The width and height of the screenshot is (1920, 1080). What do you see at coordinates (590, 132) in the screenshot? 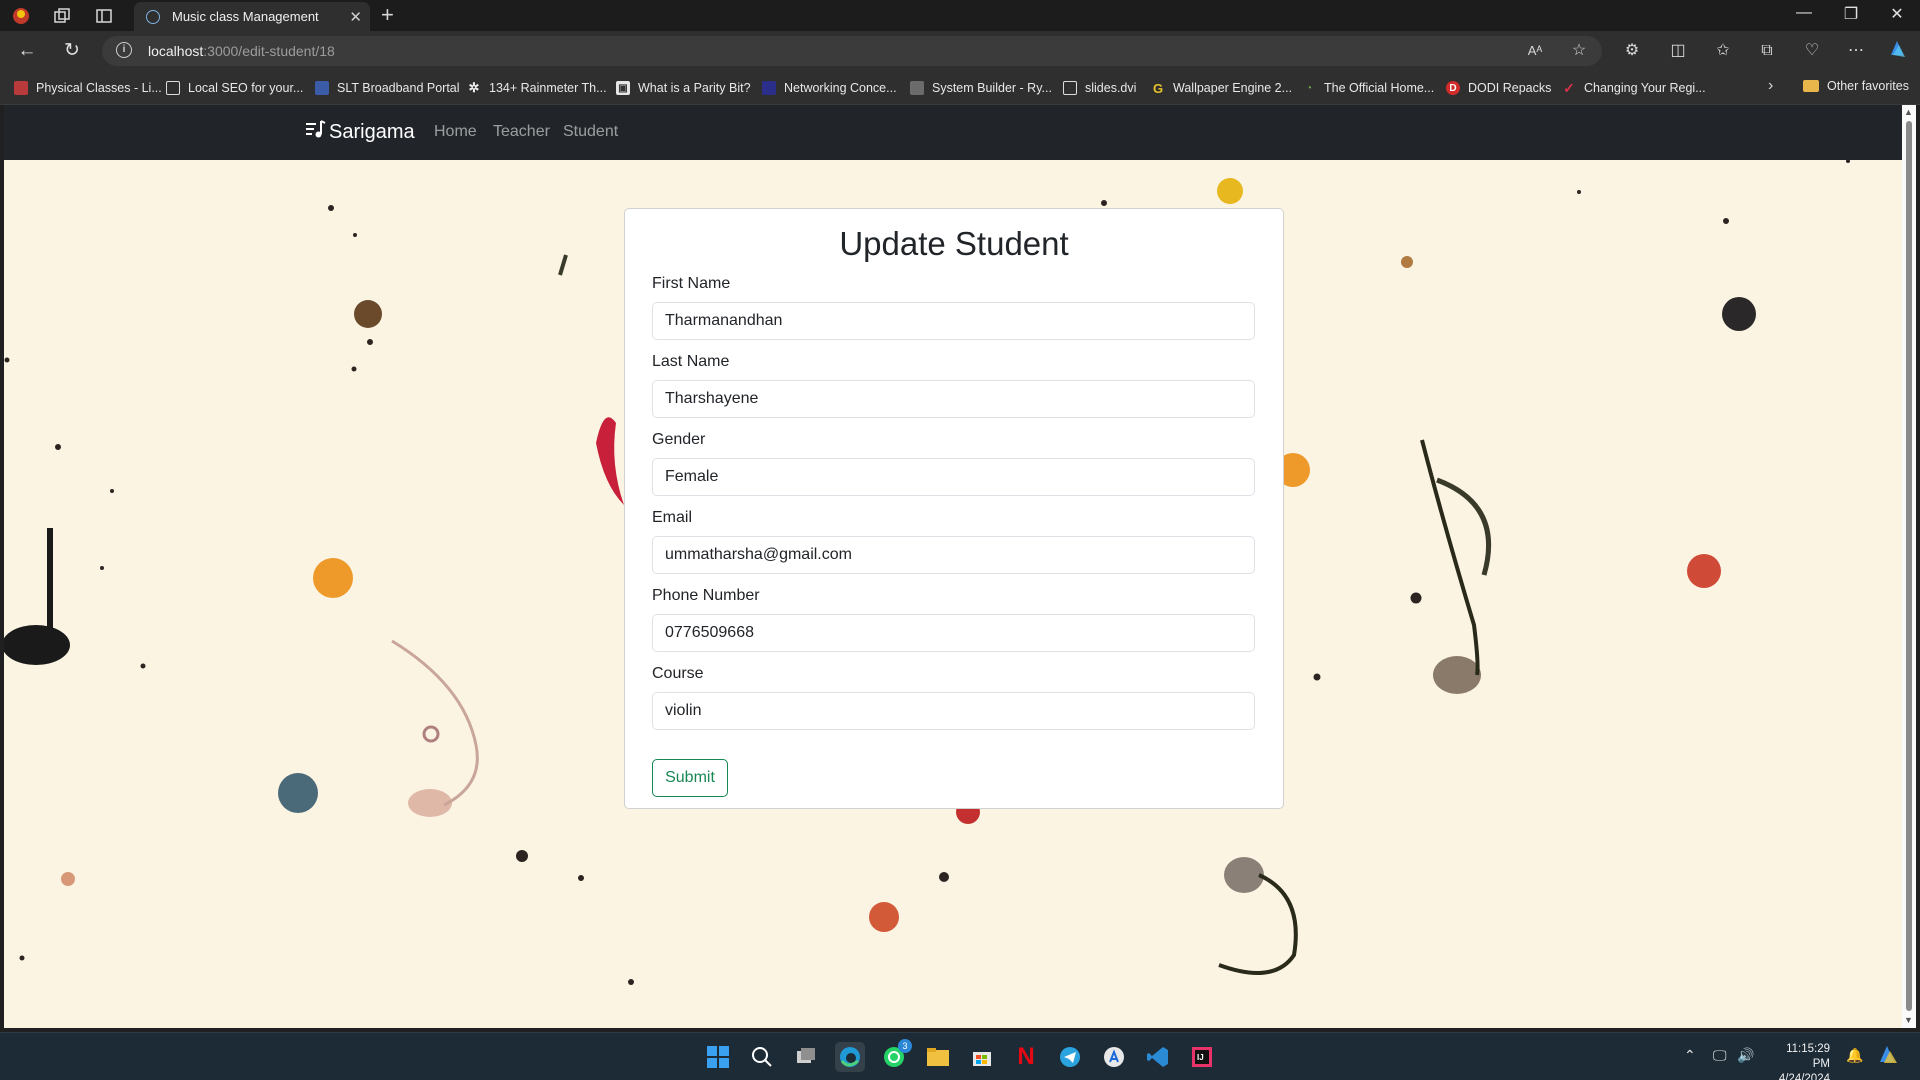
I see `nav-student-link: Student` at bounding box center [590, 132].